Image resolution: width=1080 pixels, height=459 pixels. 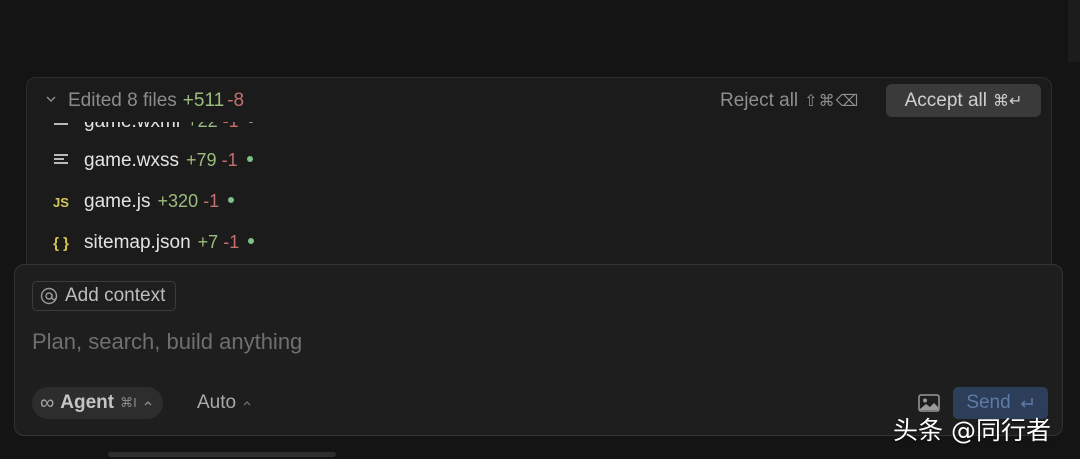 I want to click on top-scrollbar, so click(x=1074, y=31).